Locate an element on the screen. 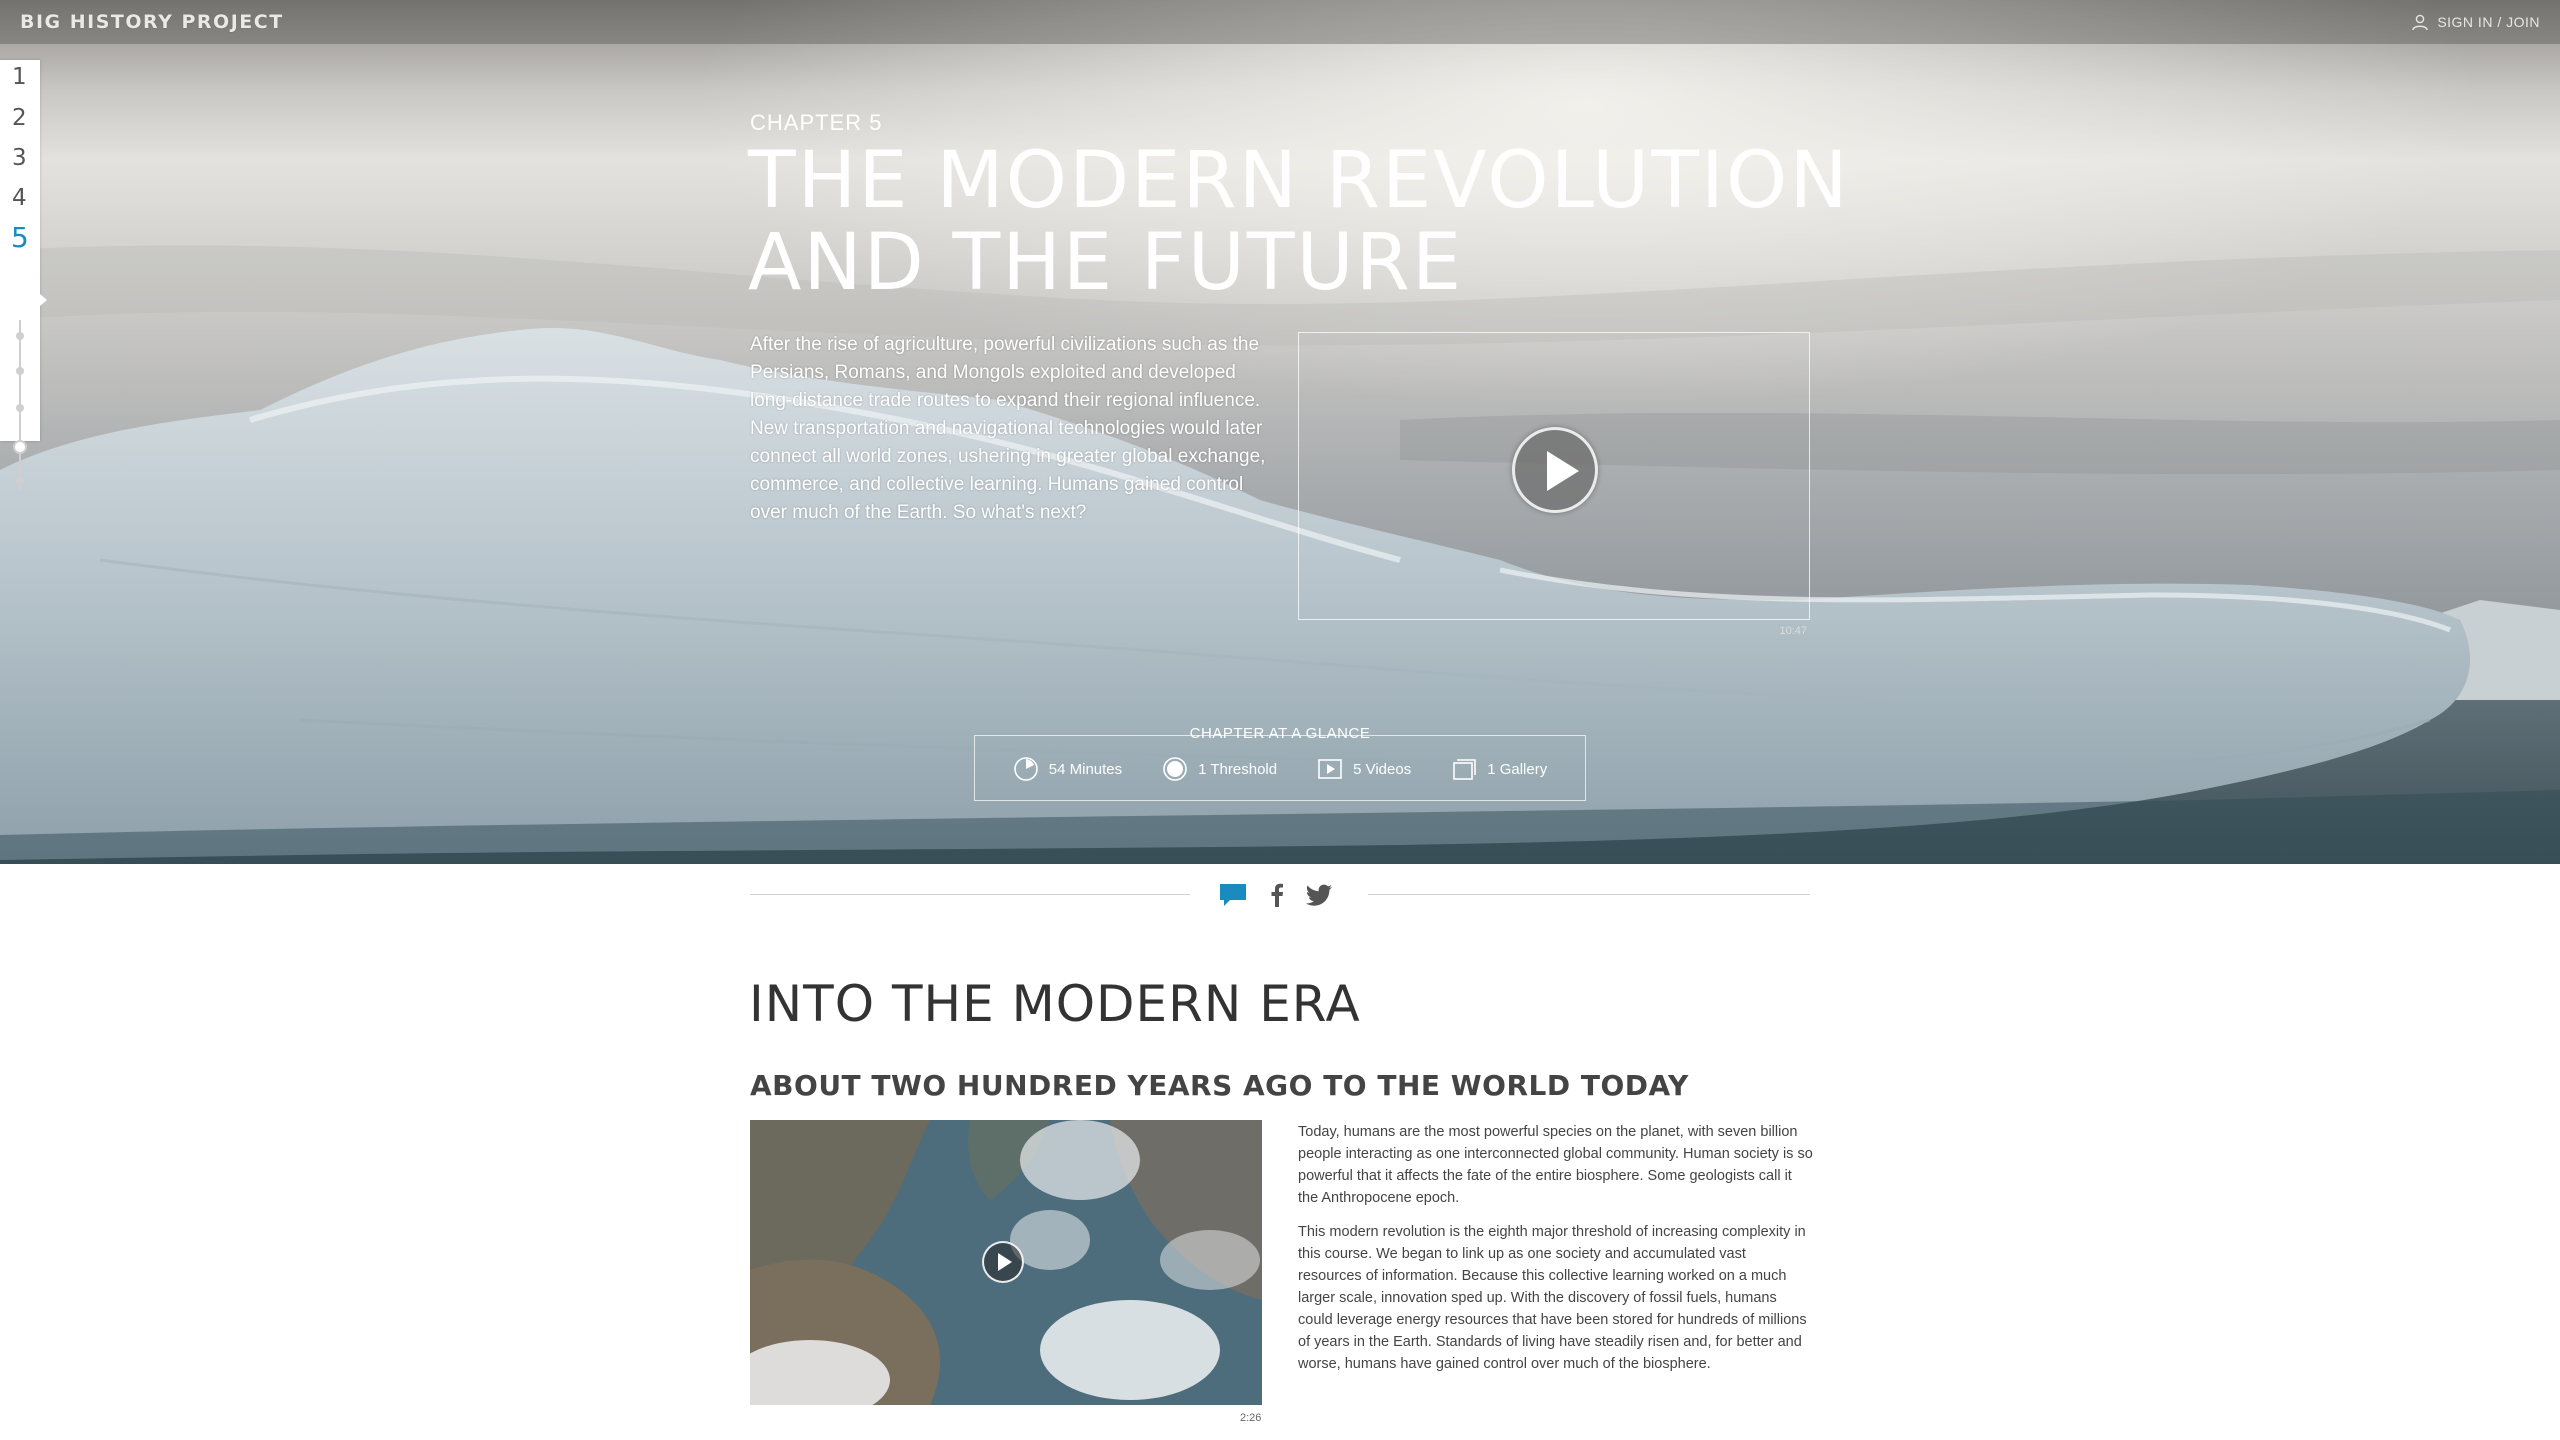 The height and width of the screenshot is (1440, 2560). chapter-label: CHAPTER 5 is located at coordinates (816, 122).